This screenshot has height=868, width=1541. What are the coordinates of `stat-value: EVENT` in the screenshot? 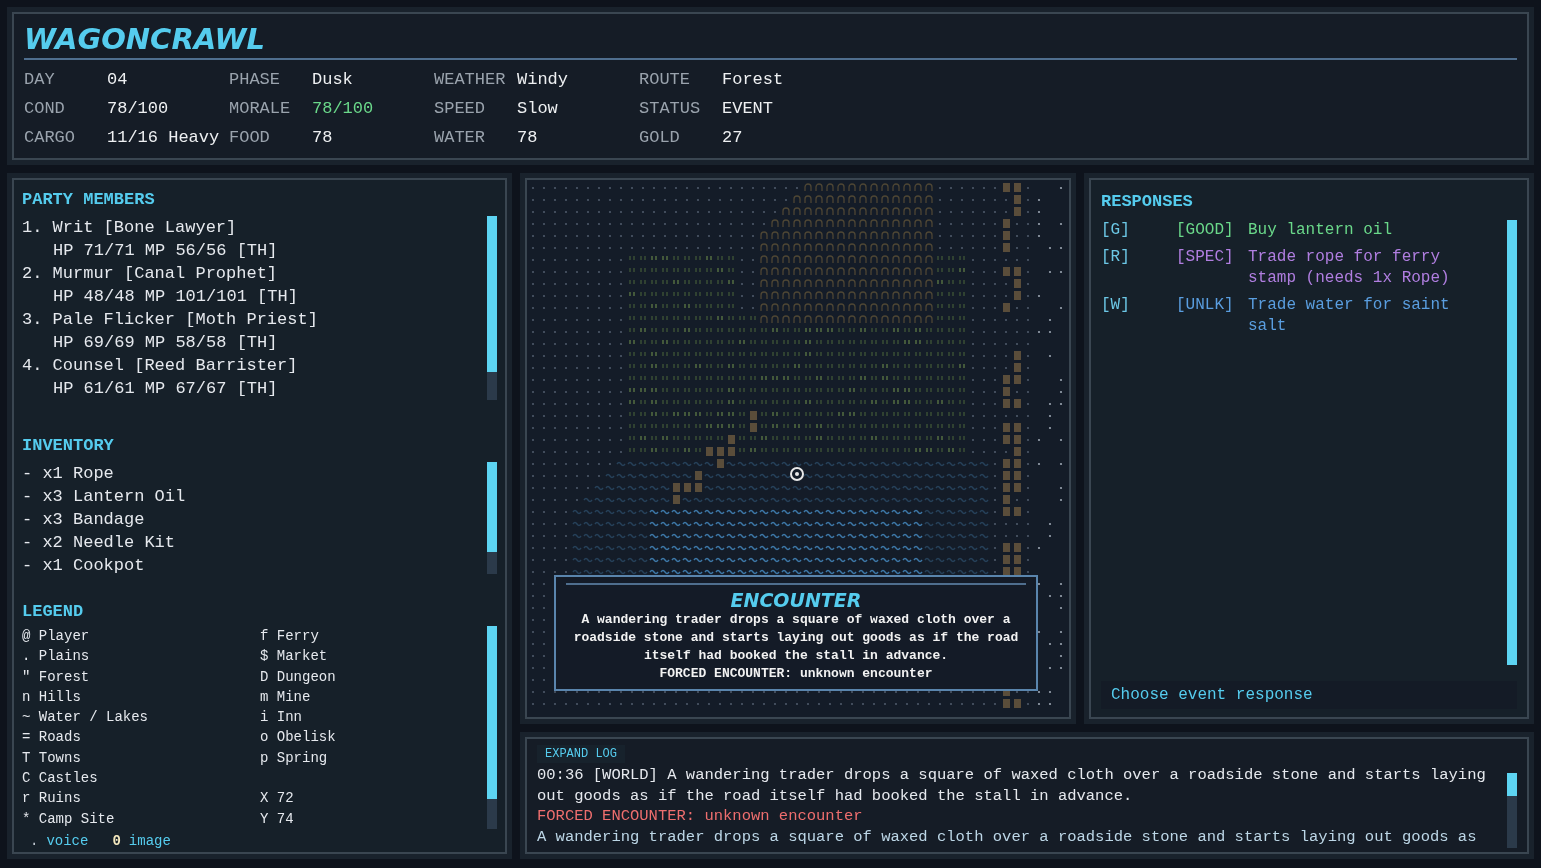 It's located at (748, 109).